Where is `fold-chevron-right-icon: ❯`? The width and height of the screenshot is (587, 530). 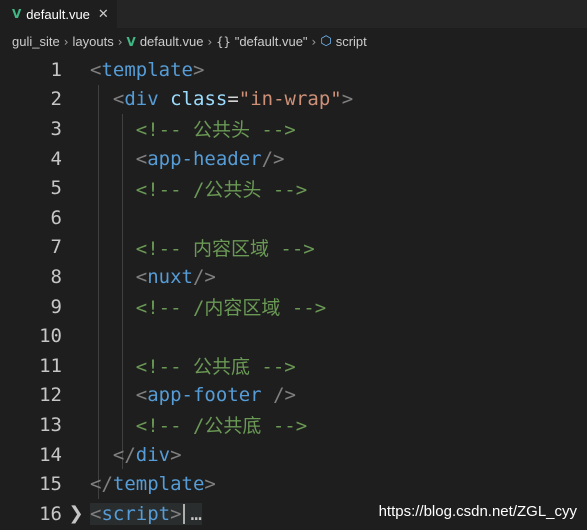
fold-chevron-right-icon: ❯ is located at coordinates (76, 513).